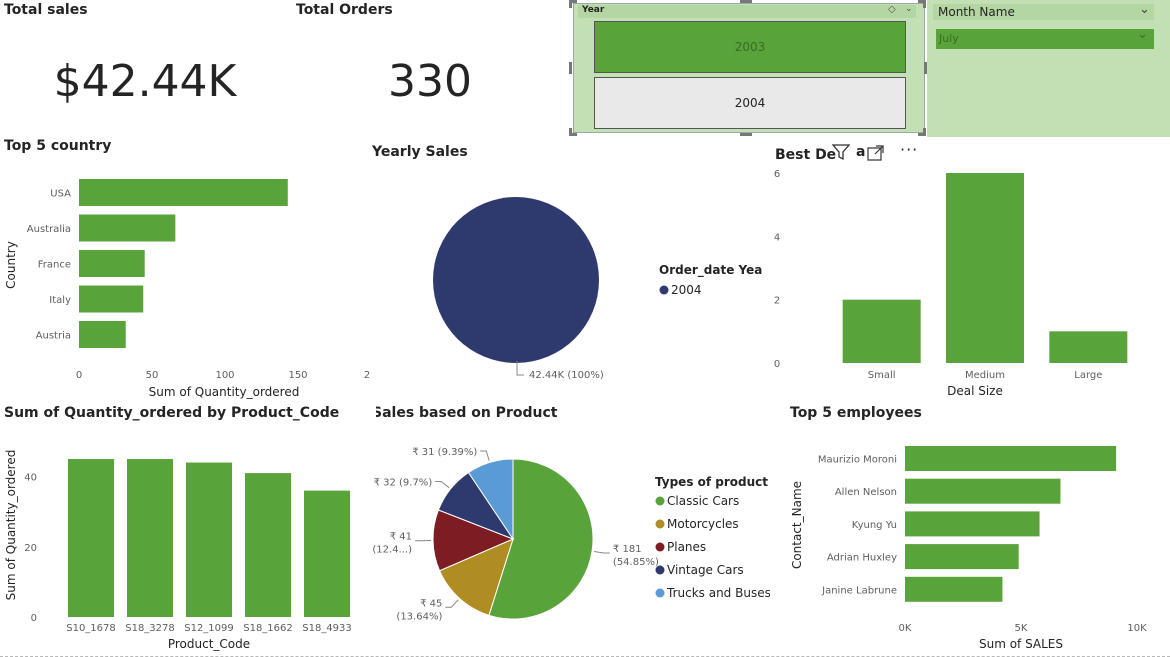 The image size is (1170, 657). Describe the element at coordinates (49, 229) in the screenshot. I see `category-label: Australia` at that location.